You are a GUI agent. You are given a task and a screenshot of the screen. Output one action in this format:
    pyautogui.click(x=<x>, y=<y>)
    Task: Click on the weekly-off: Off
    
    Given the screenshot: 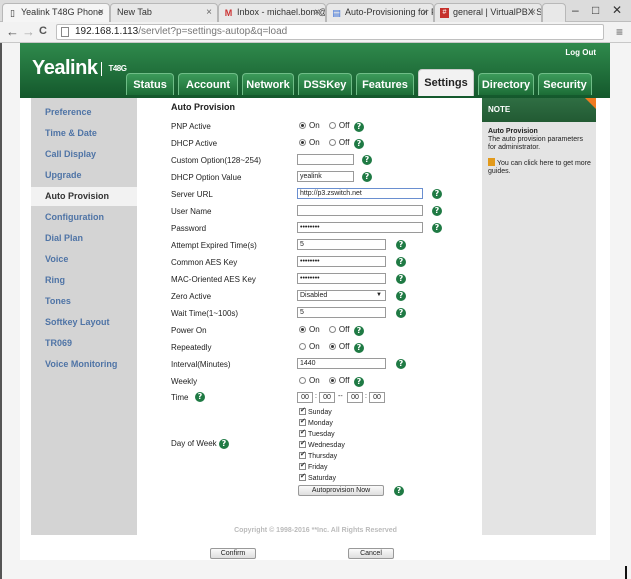 What is the action you would take?
    pyautogui.click(x=338, y=380)
    